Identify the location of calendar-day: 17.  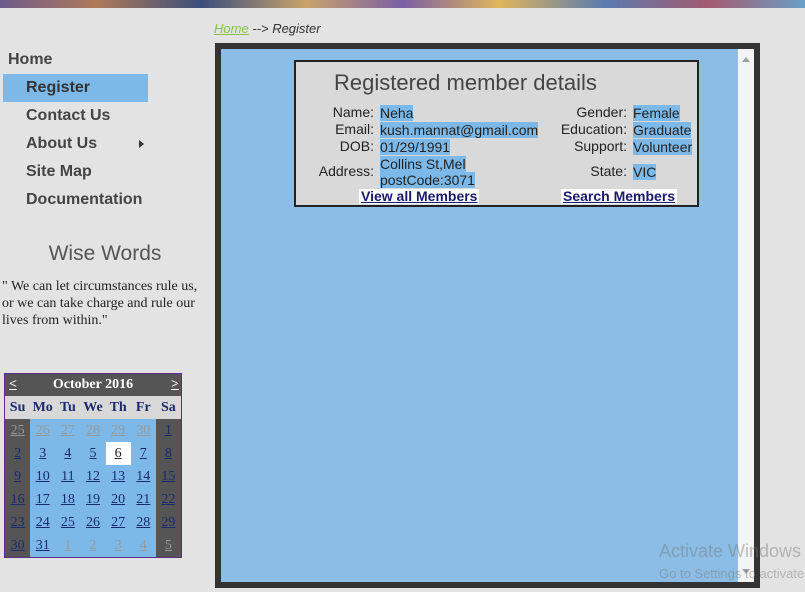
(43, 499).